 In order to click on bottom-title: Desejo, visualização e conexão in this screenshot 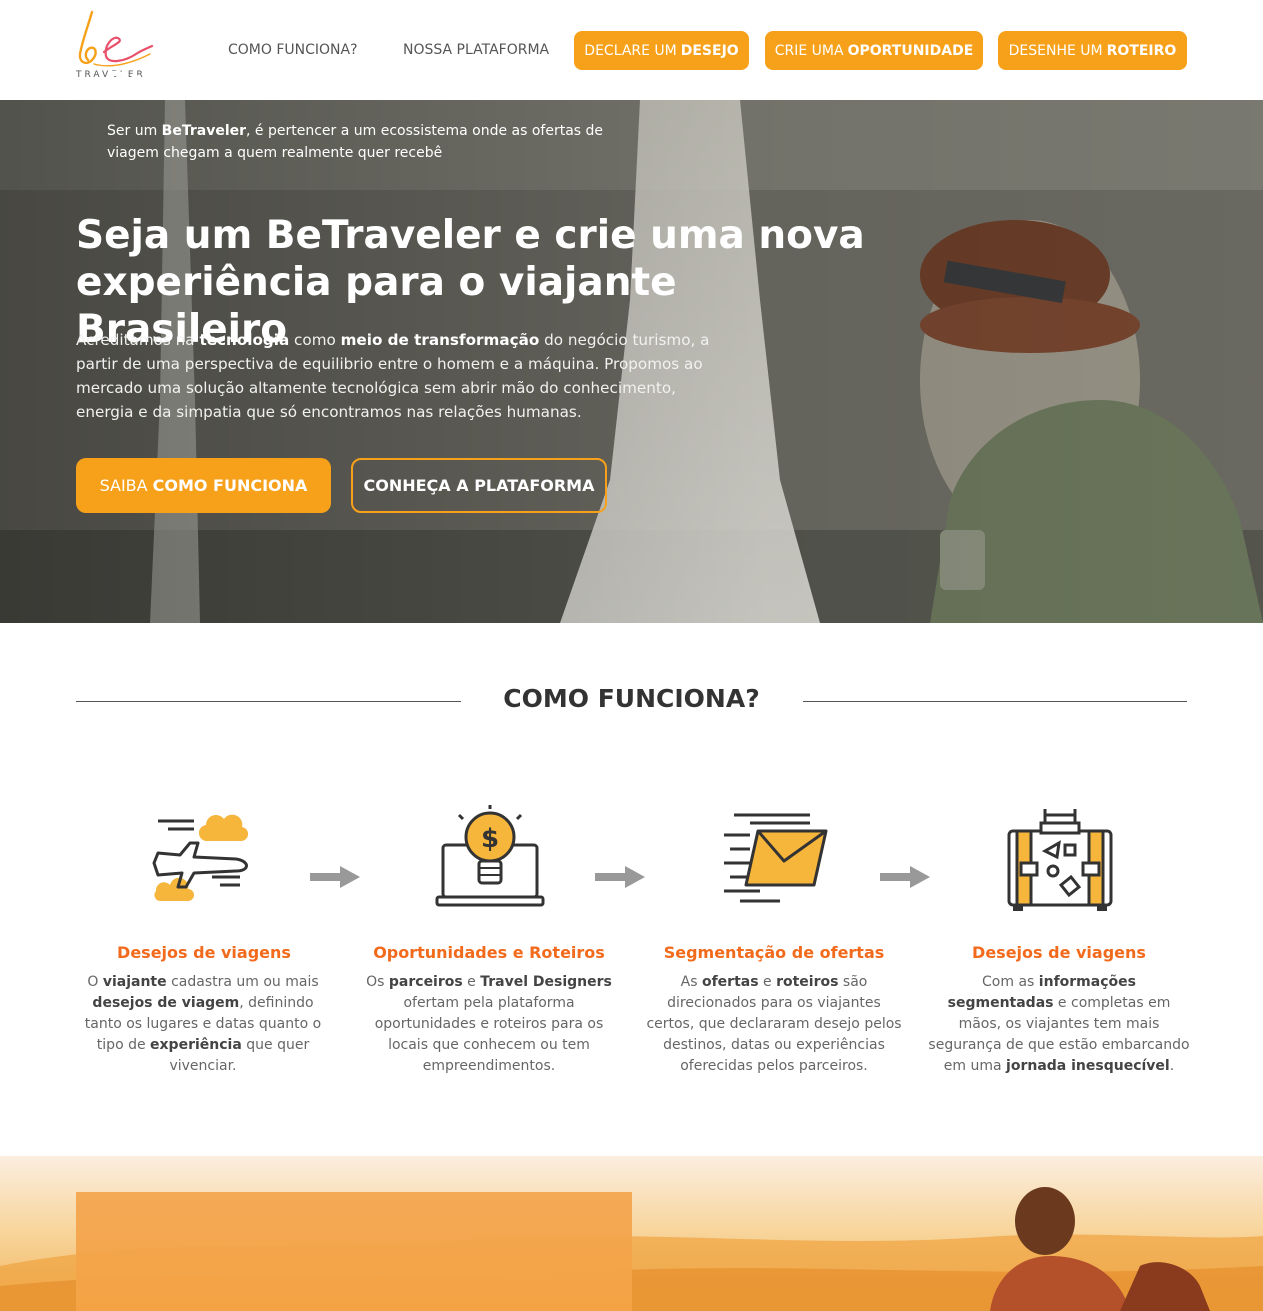, I will do `click(325, 80)`.